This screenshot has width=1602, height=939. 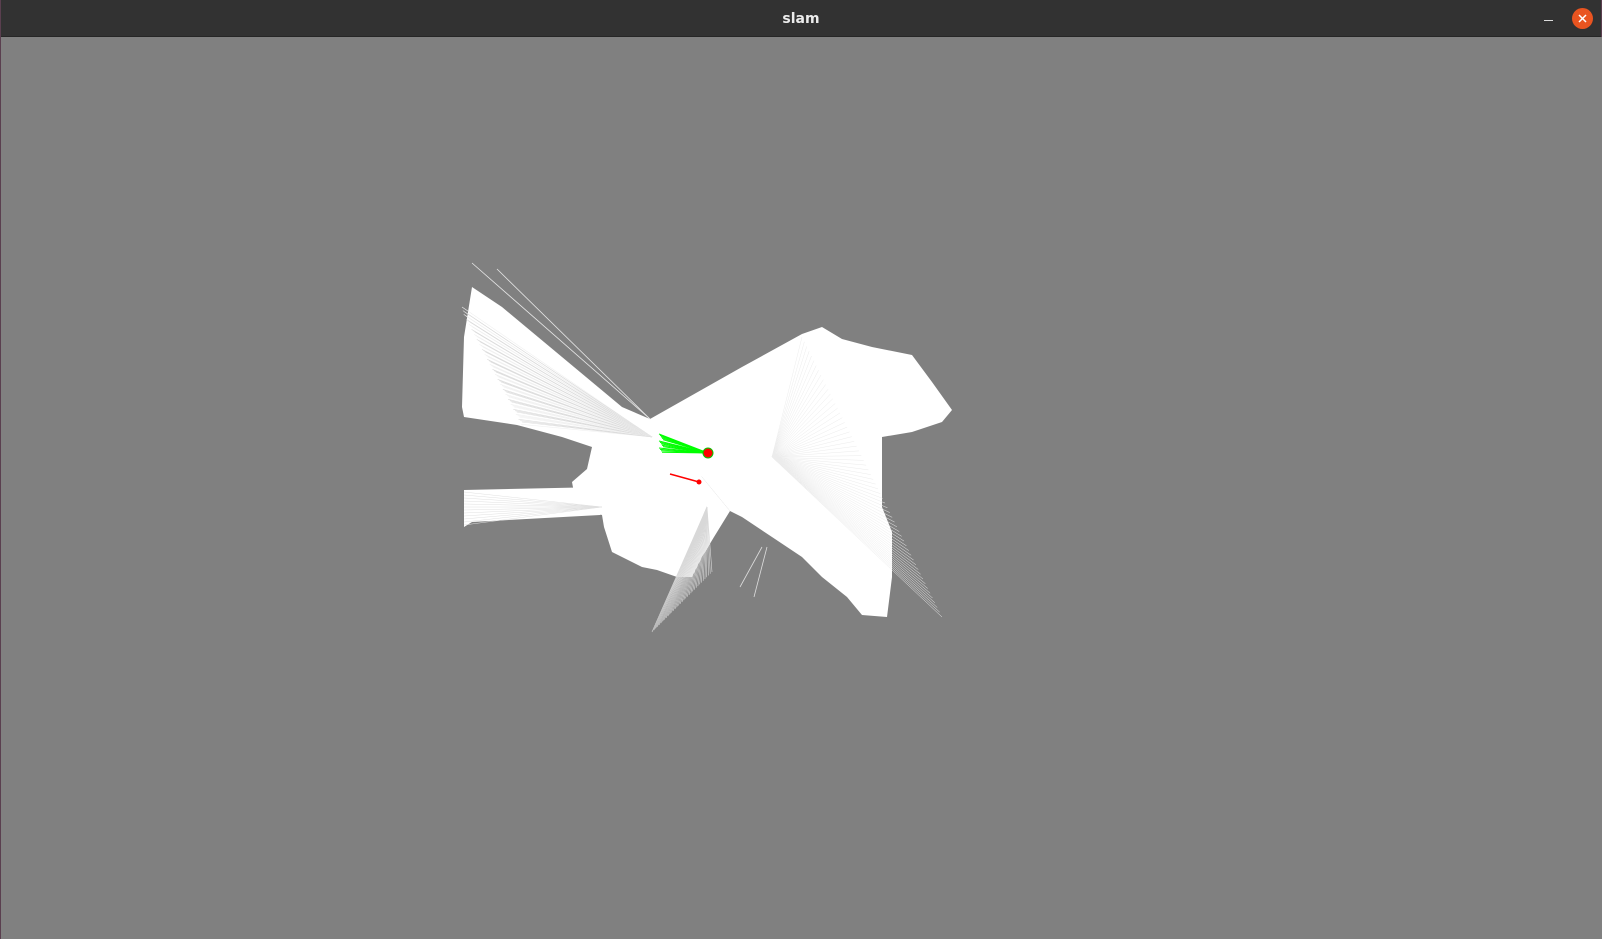 I want to click on window-title: slam, so click(x=801, y=19).